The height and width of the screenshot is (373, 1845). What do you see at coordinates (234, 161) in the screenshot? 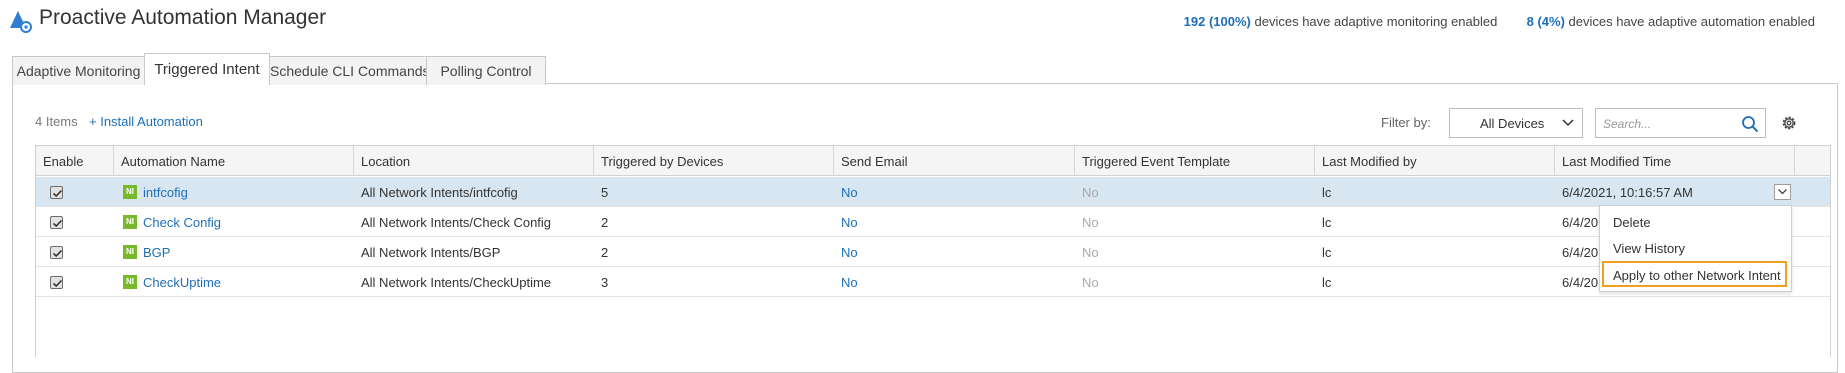
I see `column-header-automation-name: Automation Name` at bounding box center [234, 161].